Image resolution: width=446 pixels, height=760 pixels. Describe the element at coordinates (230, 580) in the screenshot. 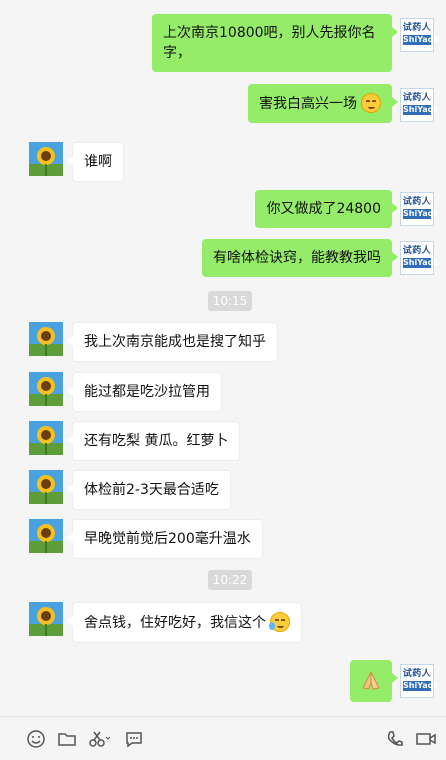

I see `timestamp-divider: 10:22` at that location.